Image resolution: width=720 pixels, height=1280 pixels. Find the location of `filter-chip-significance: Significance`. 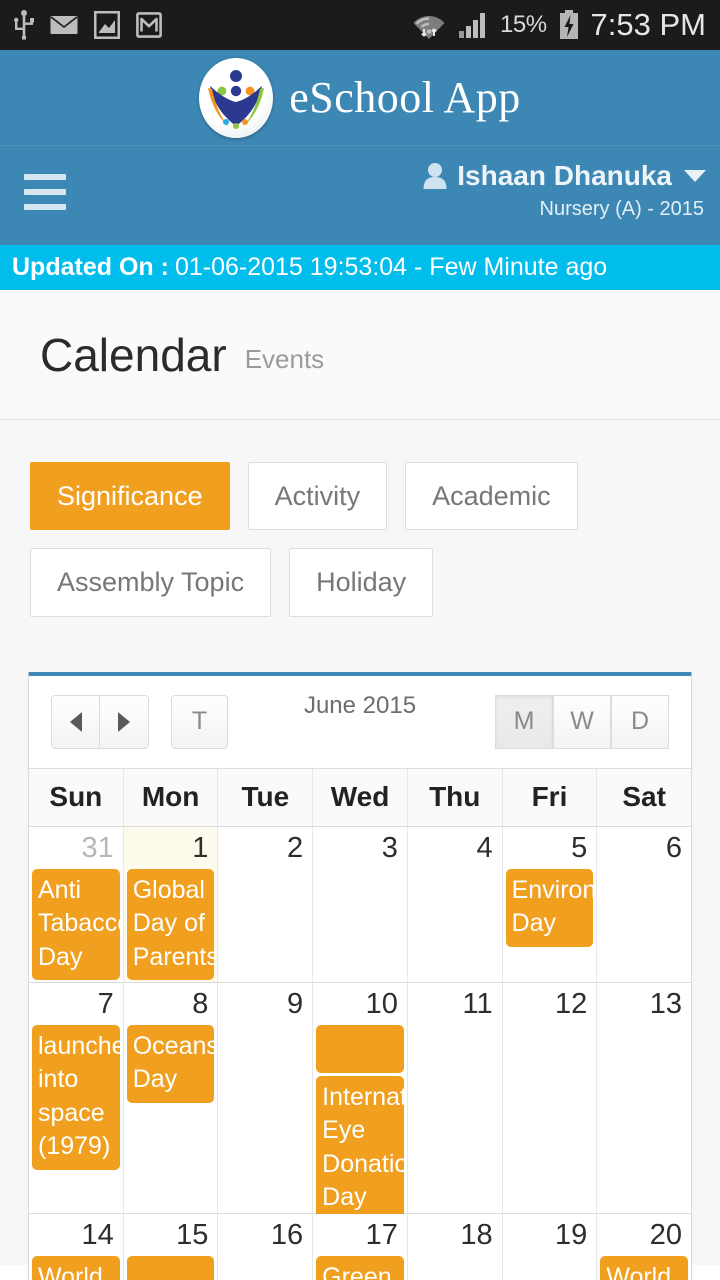

filter-chip-significance: Significance is located at coordinates (130, 496).